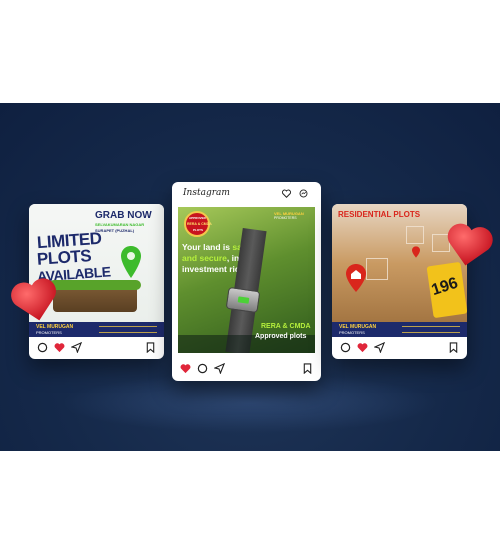 The width and height of the screenshot is (500, 550). Describe the element at coordinates (431, 329) in the screenshot. I see `right-contact-block` at that location.